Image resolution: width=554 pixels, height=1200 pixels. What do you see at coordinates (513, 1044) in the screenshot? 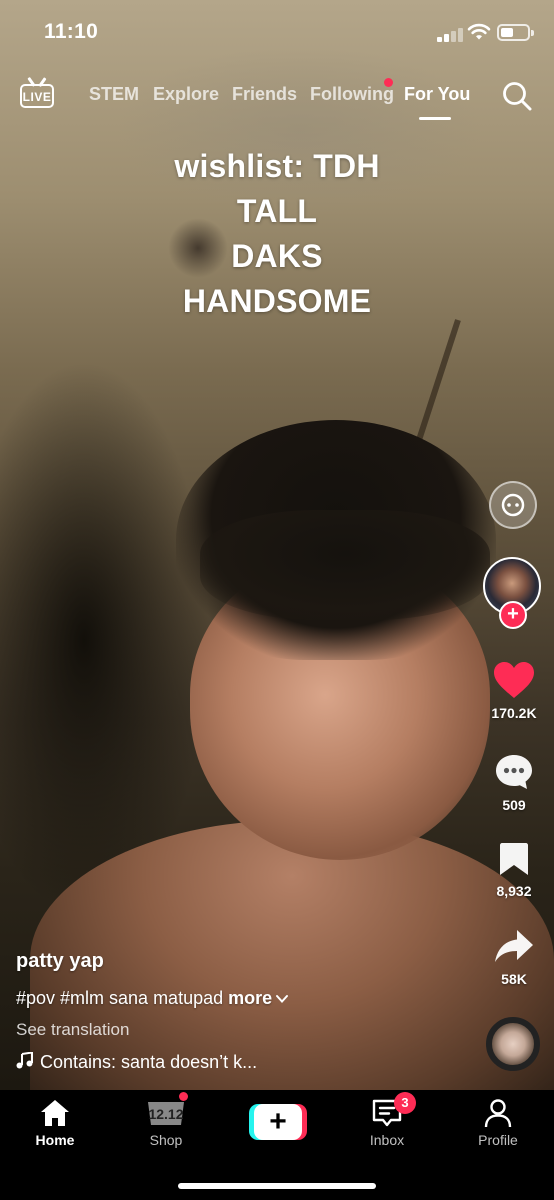
I see `music-disc` at bounding box center [513, 1044].